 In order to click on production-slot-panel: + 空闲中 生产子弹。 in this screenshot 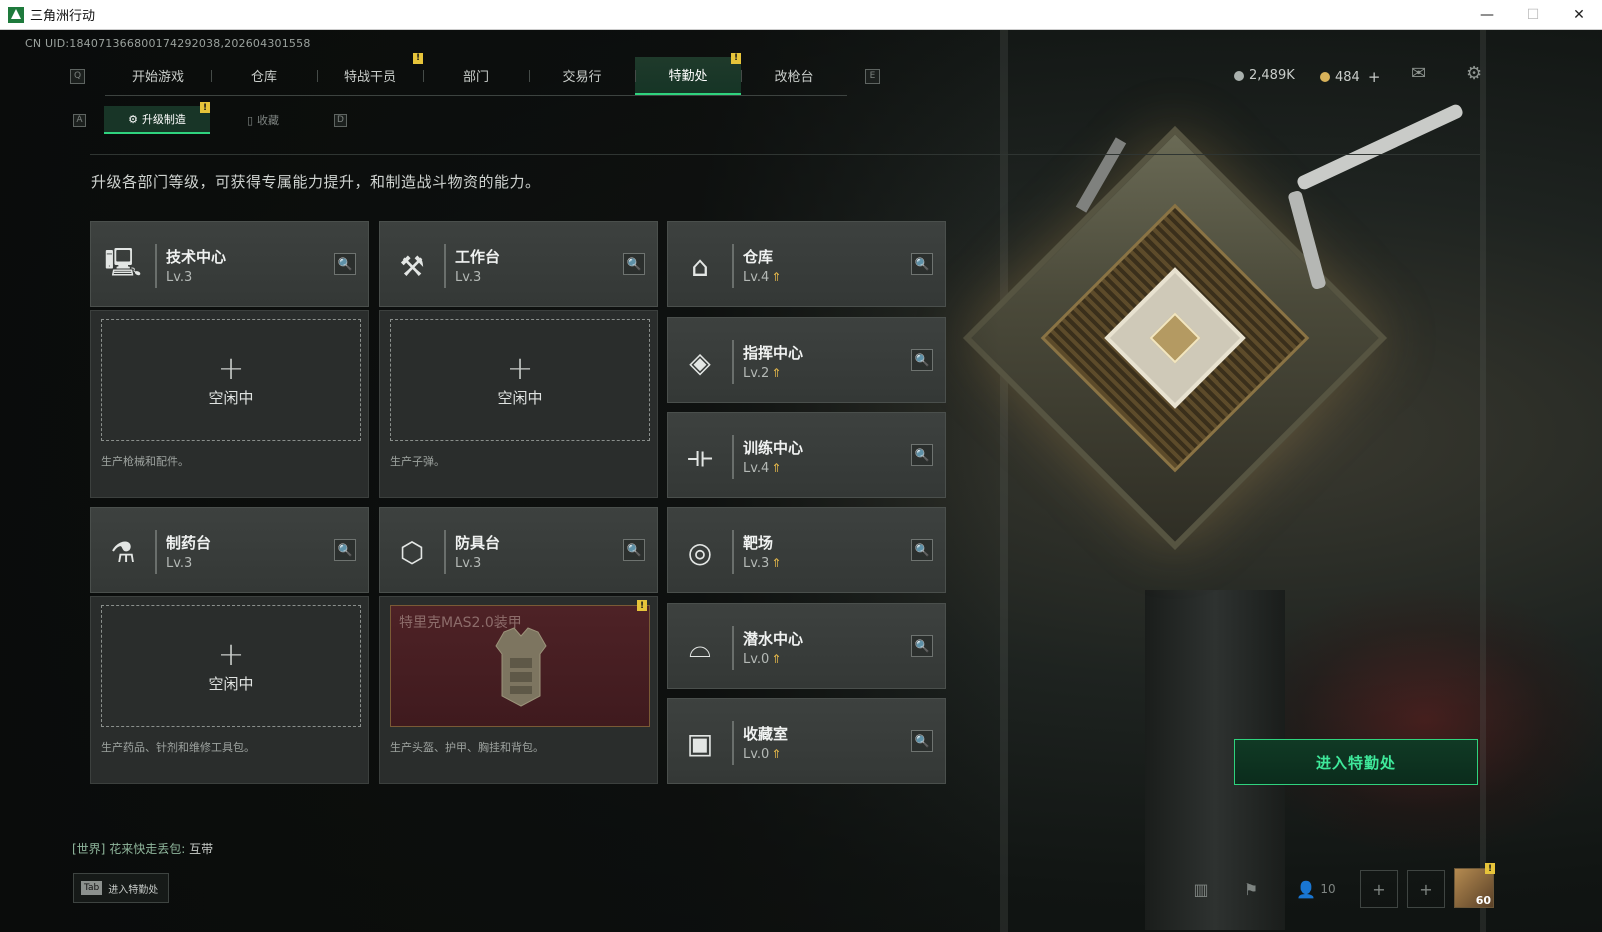, I will do `click(518, 404)`.